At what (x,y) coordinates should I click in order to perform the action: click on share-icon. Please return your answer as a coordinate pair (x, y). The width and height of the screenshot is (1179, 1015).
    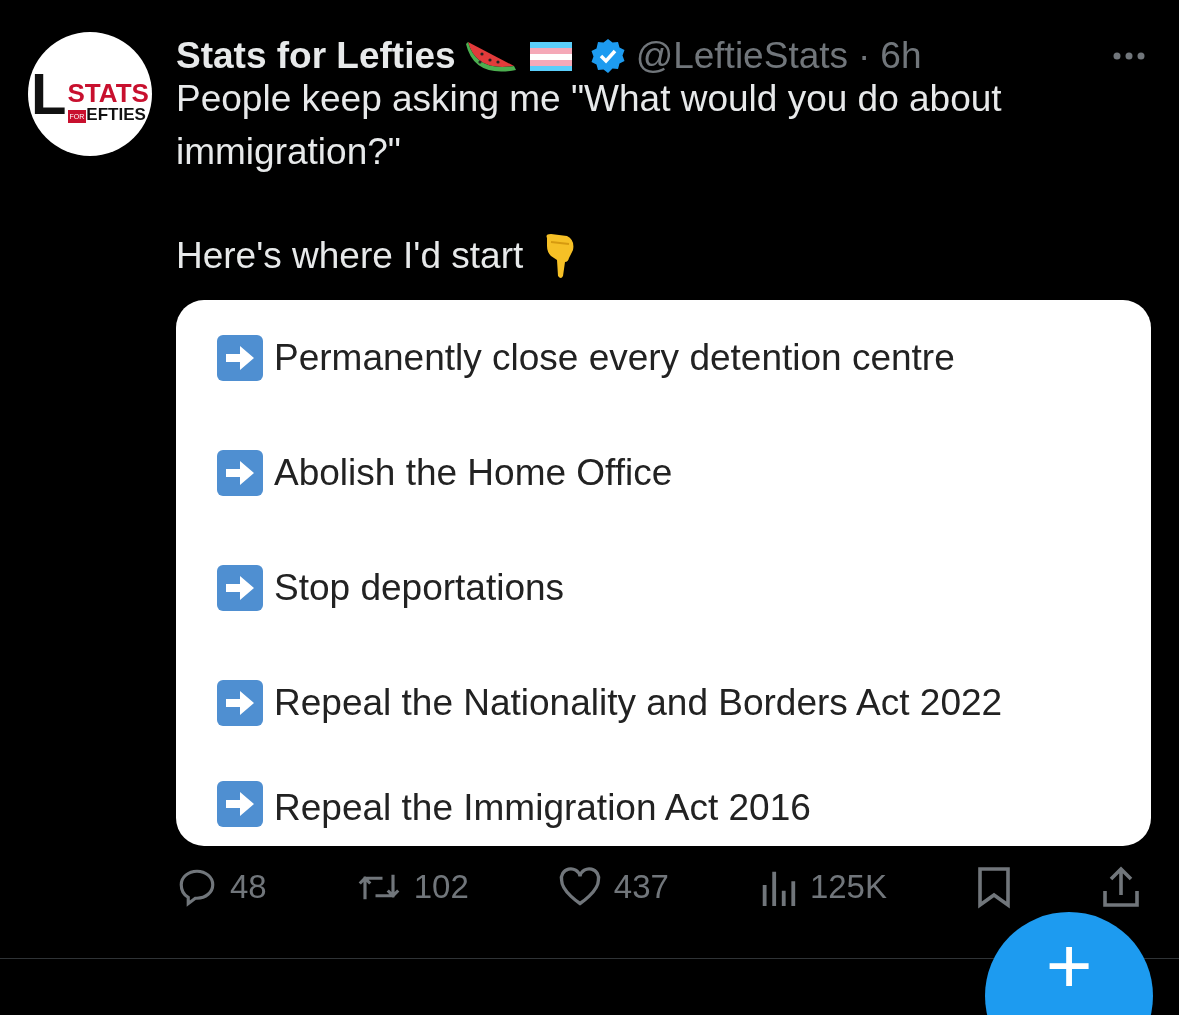
    Looking at the image, I should click on (1121, 887).